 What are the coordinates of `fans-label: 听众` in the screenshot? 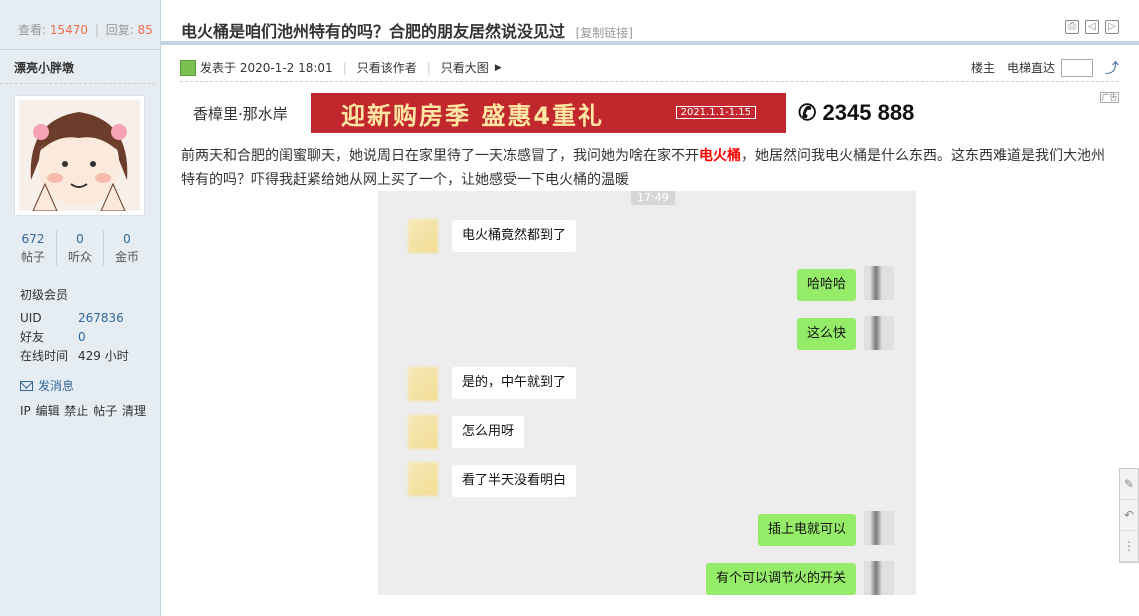 It's located at (79, 257).